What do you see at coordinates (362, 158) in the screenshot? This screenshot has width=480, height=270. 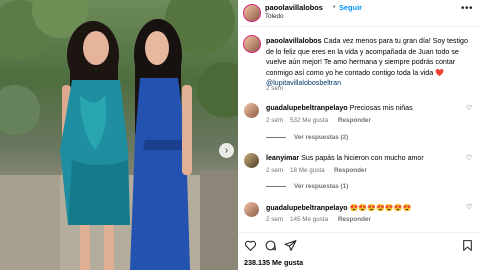 I see `comment-2-text: Sus papás la hicieron con mucho amor` at bounding box center [362, 158].